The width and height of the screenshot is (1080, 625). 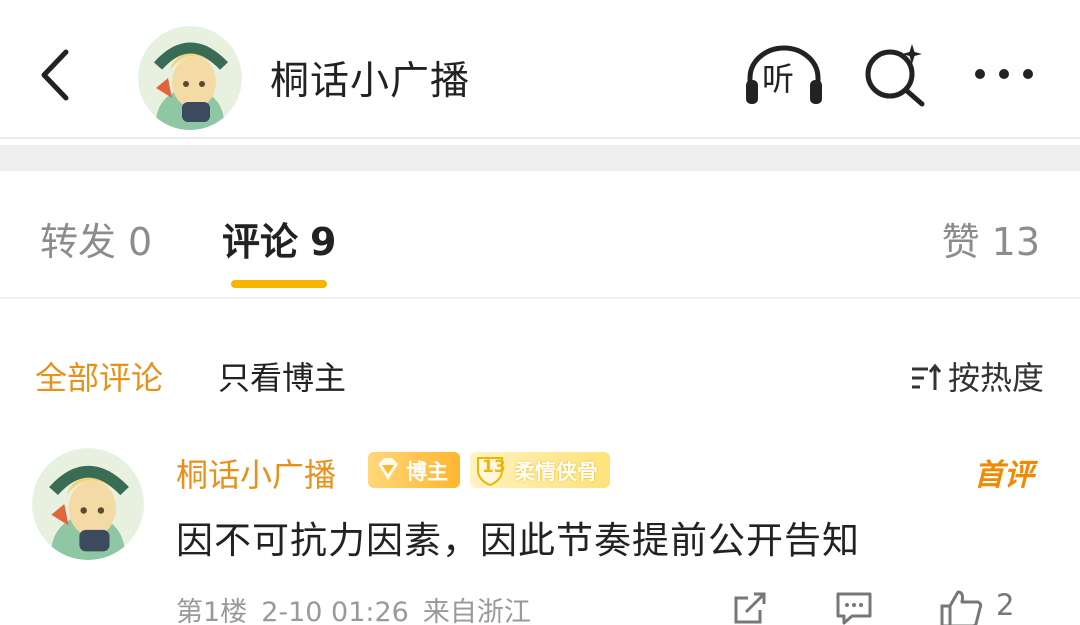 I want to click on tab-likes-count: 13, so click(x=1015, y=242).